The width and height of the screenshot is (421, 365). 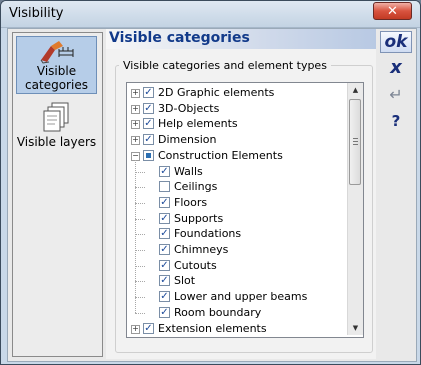 What do you see at coordinates (241, 297) in the screenshot?
I see `tree-row-label: Lower and upper beams` at bounding box center [241, 297].